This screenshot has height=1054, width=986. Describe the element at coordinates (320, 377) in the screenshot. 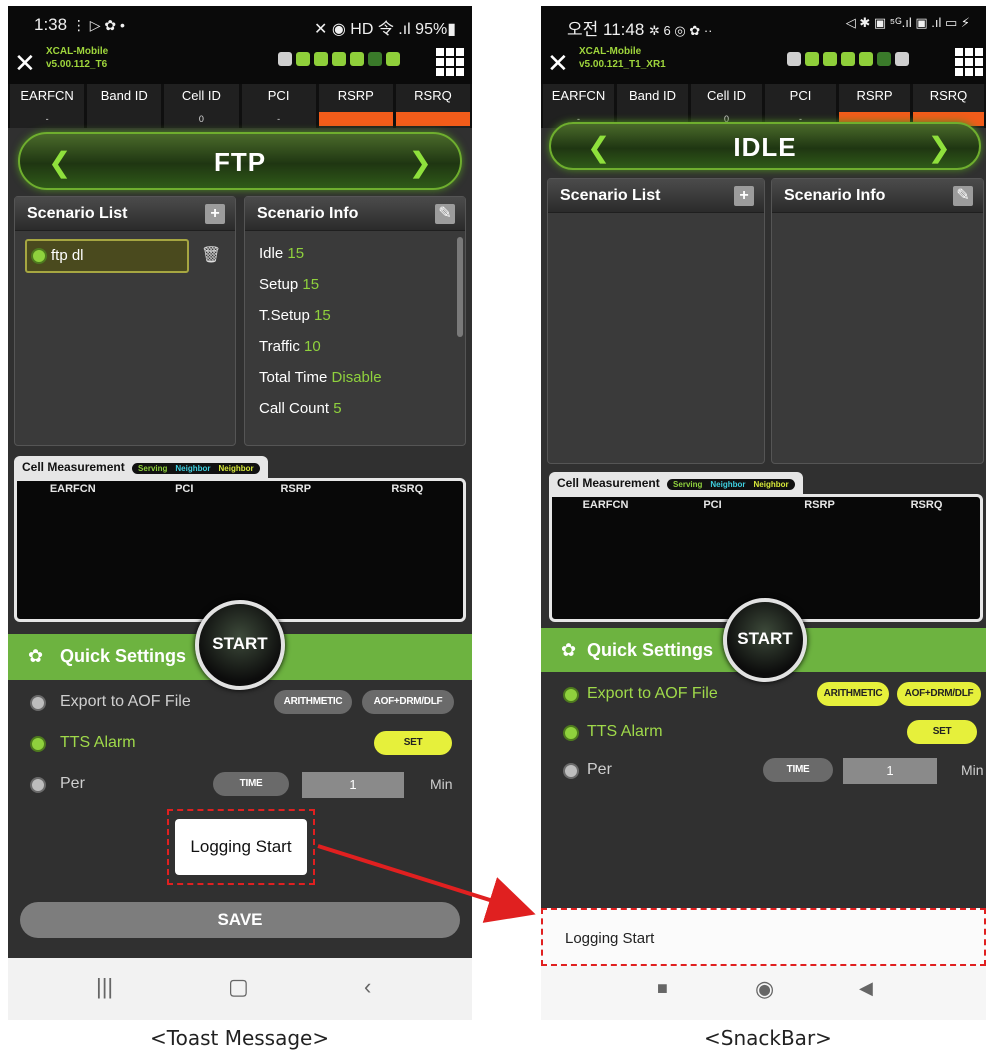

I see `info-total-time: Total Time Disable` at that location.